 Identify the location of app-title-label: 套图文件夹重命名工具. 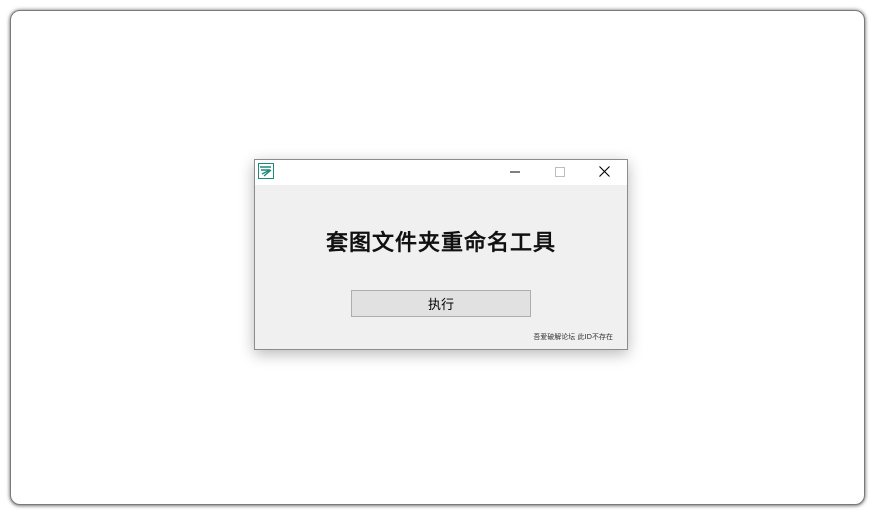
(440, 243).